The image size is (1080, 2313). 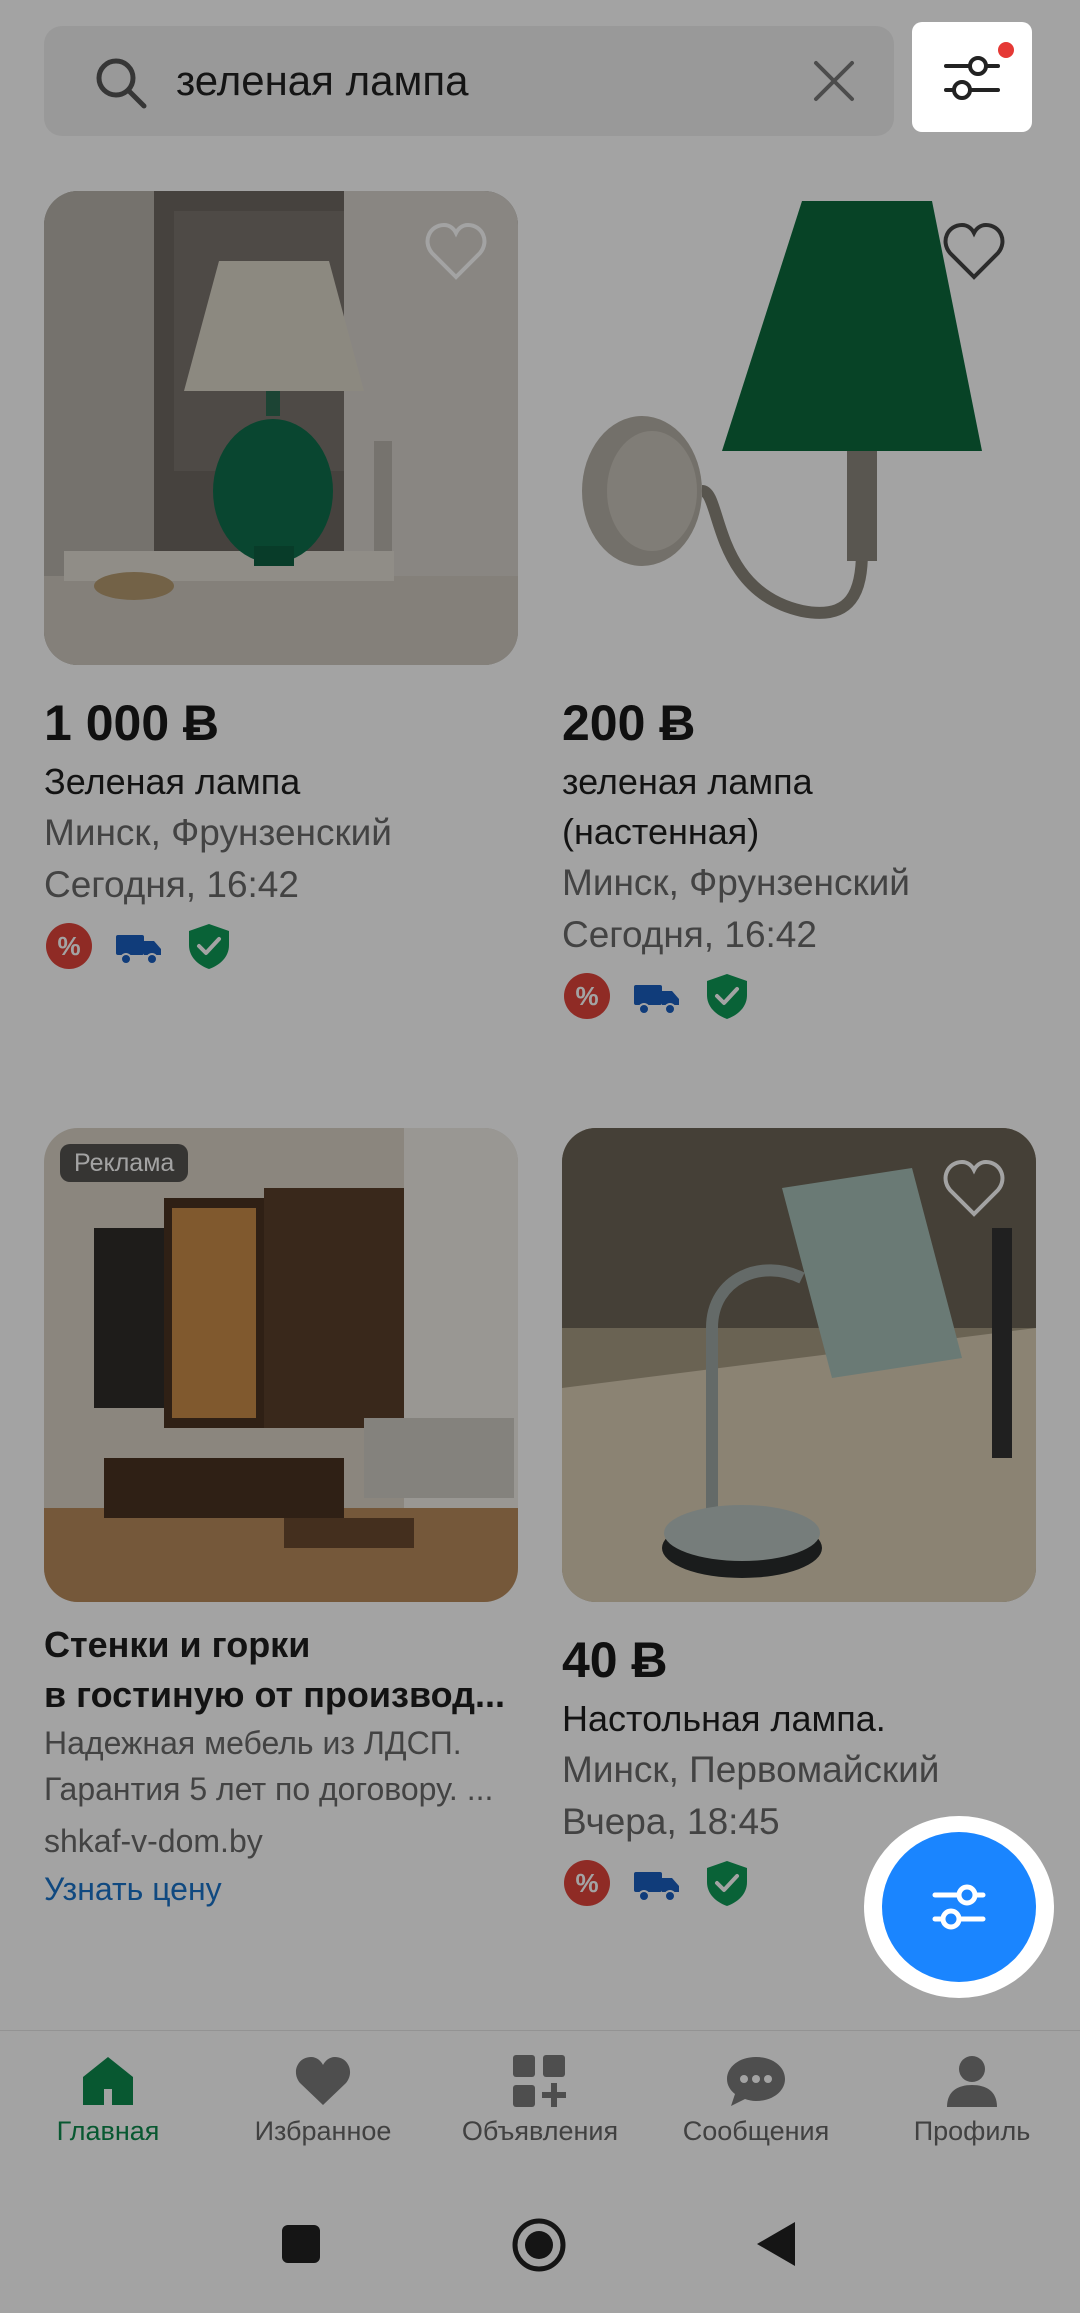 What do you see at coordinates (540, 2131) in the screenshot?
I see `nav-label: Объявления` at bounding box center [540, 2131].